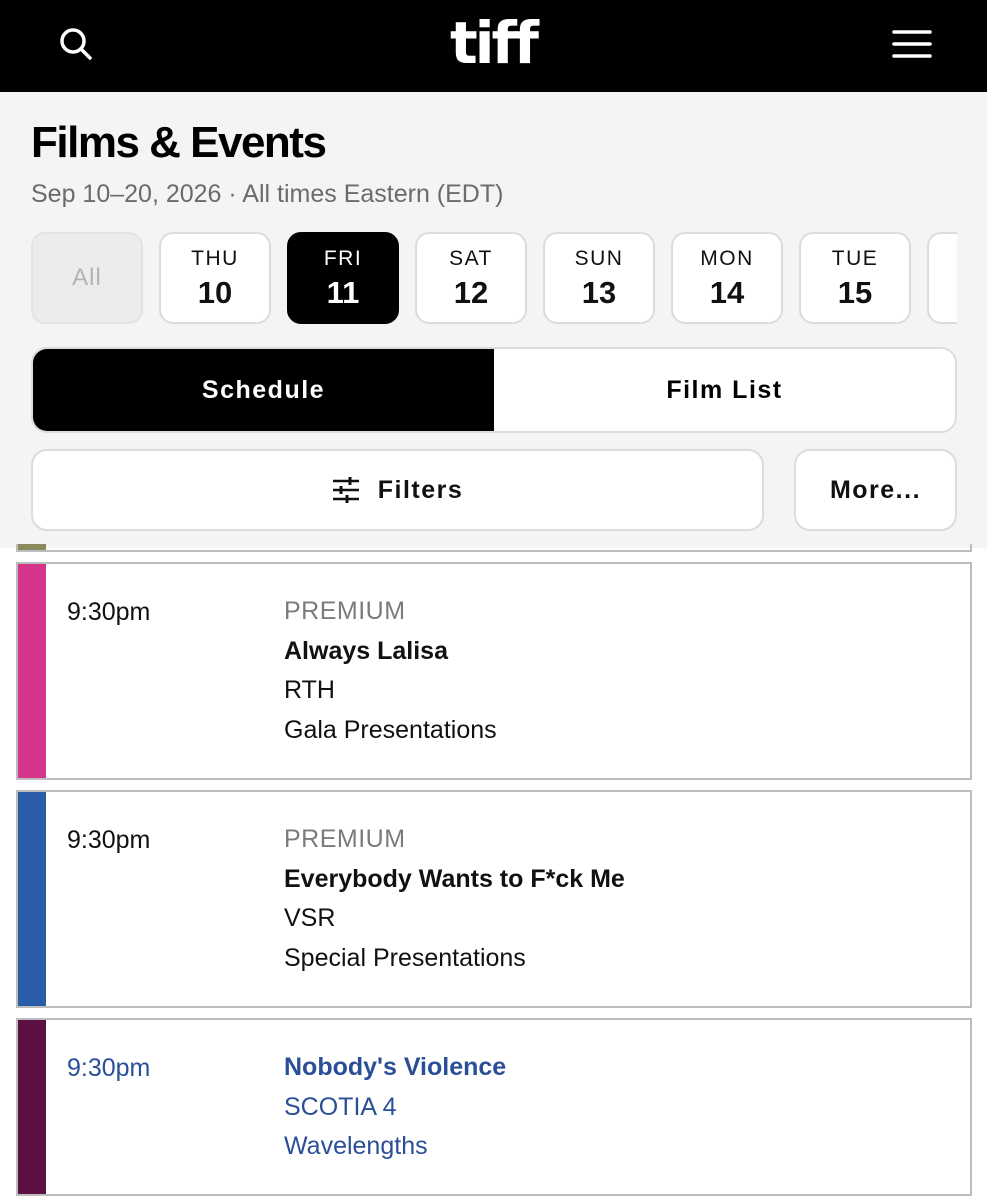  Describe the element at coordinates (405, 957) in the screenshot. I see `event-program: Special Presentations` at that location.